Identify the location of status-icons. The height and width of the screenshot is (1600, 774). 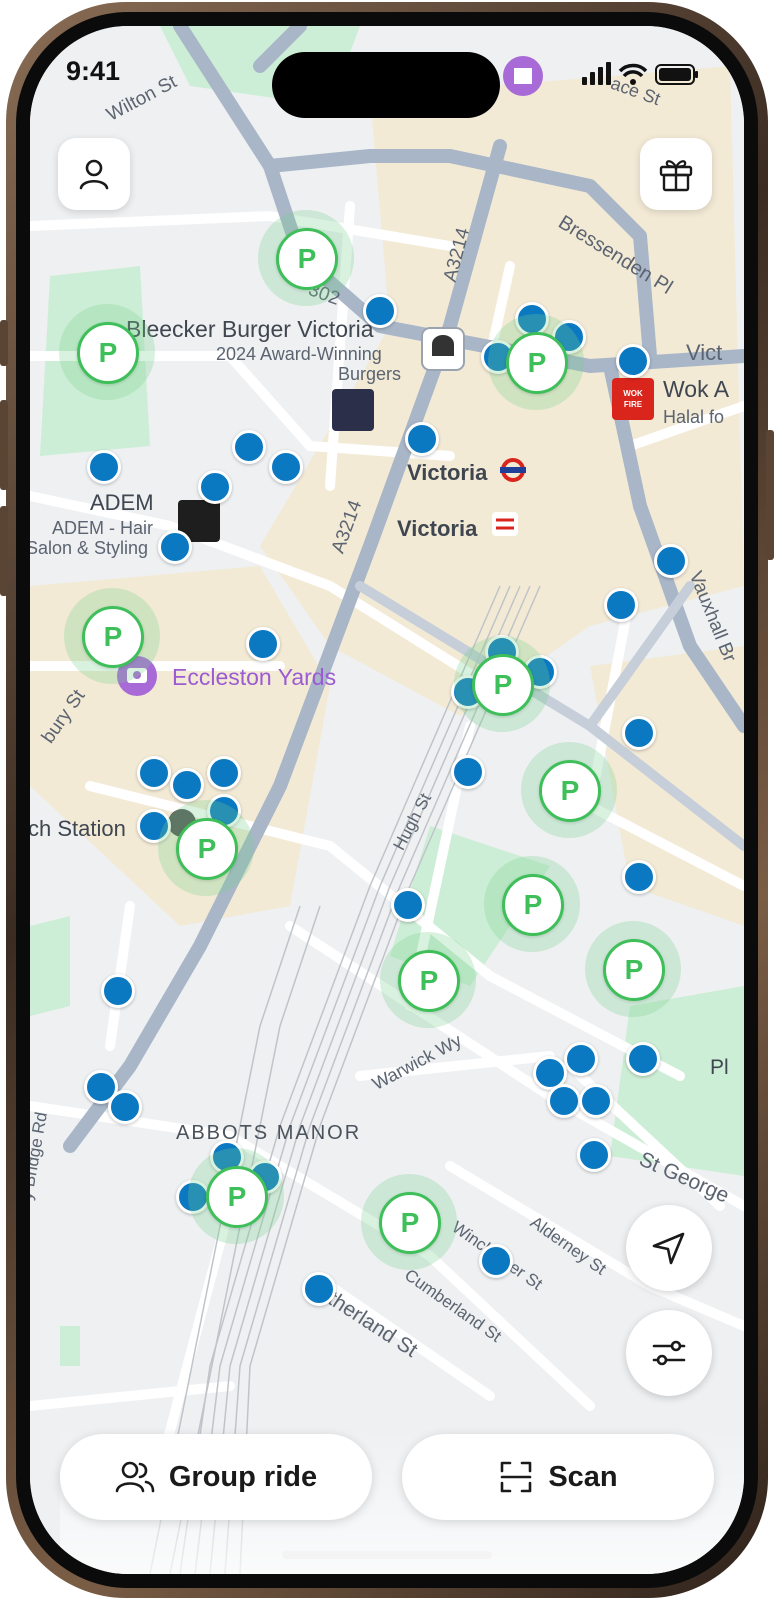
(642, 76).